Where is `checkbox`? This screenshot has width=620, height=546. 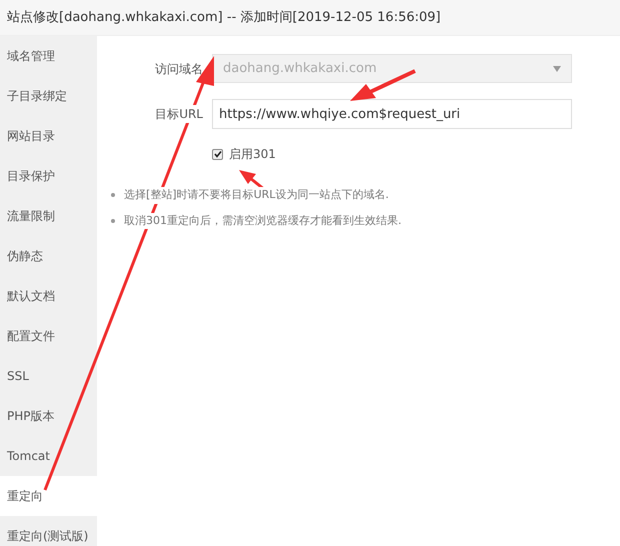 checkbox is located at coordinates (217, 154).